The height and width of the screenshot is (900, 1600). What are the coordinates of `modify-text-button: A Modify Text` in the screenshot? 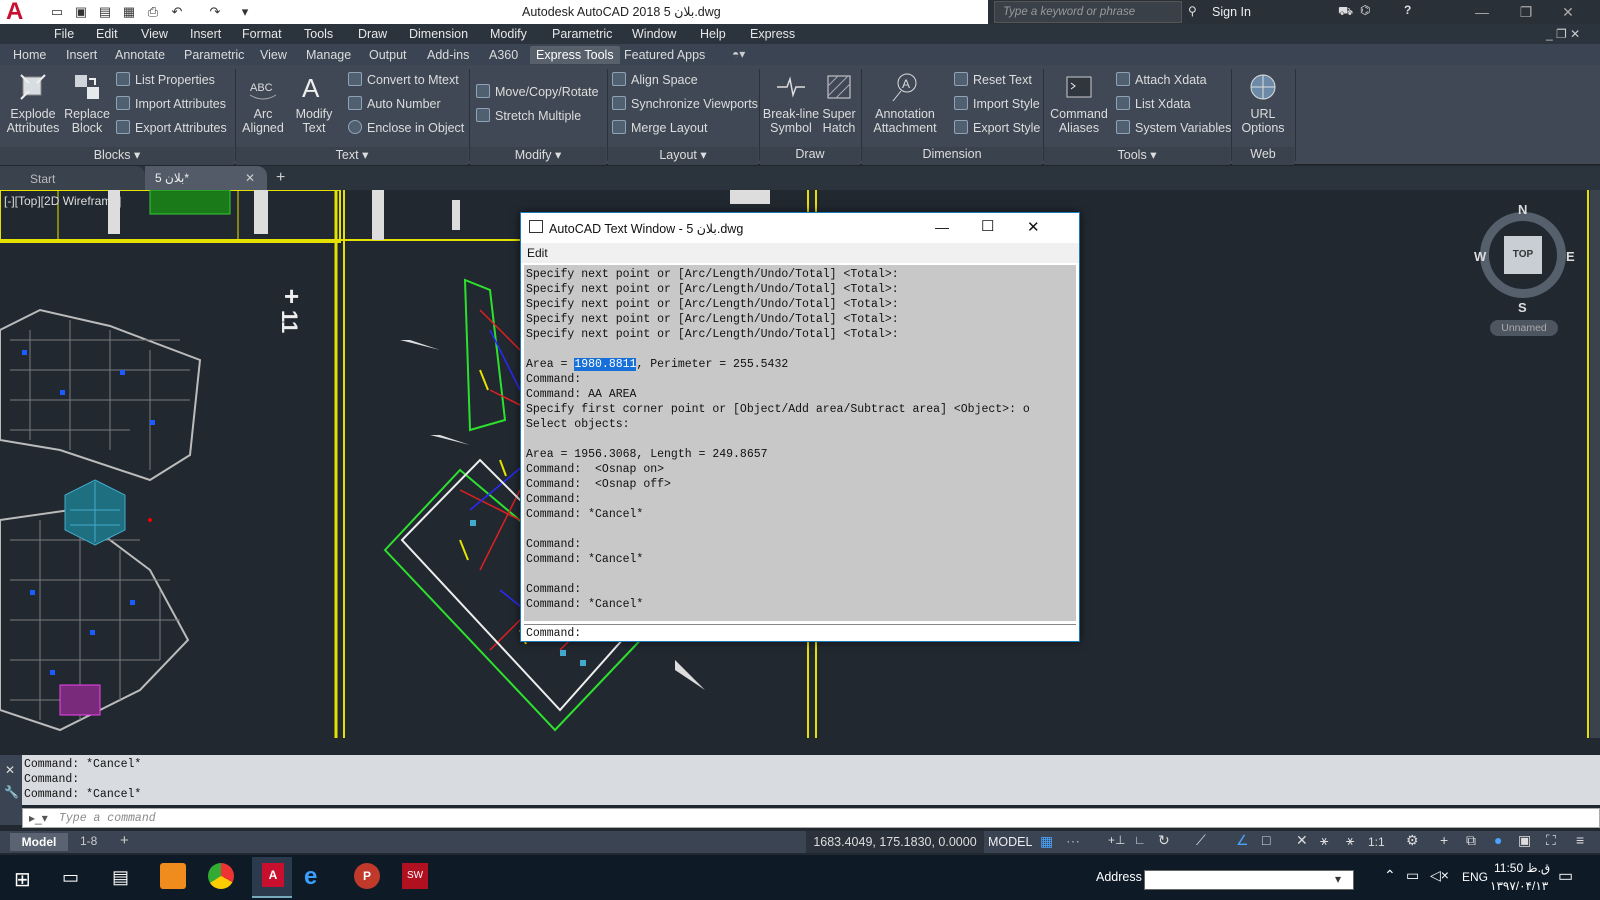 It's located at (314, 103).